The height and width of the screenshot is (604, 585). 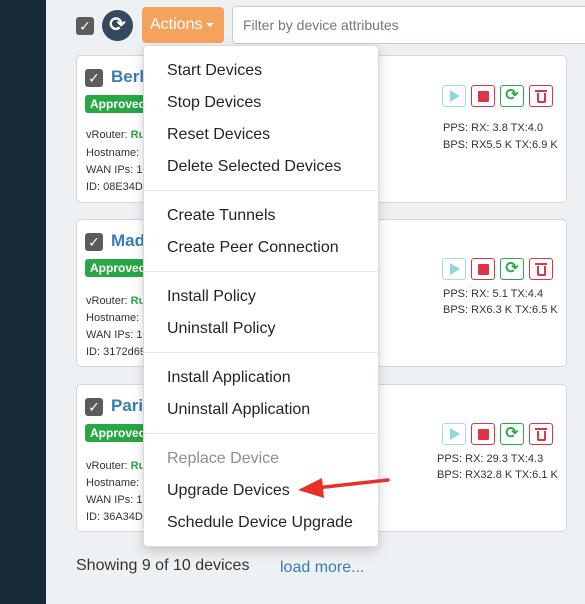 I want to click on menu-item-replace-device: Replace Device, so click(x=223, y=458).